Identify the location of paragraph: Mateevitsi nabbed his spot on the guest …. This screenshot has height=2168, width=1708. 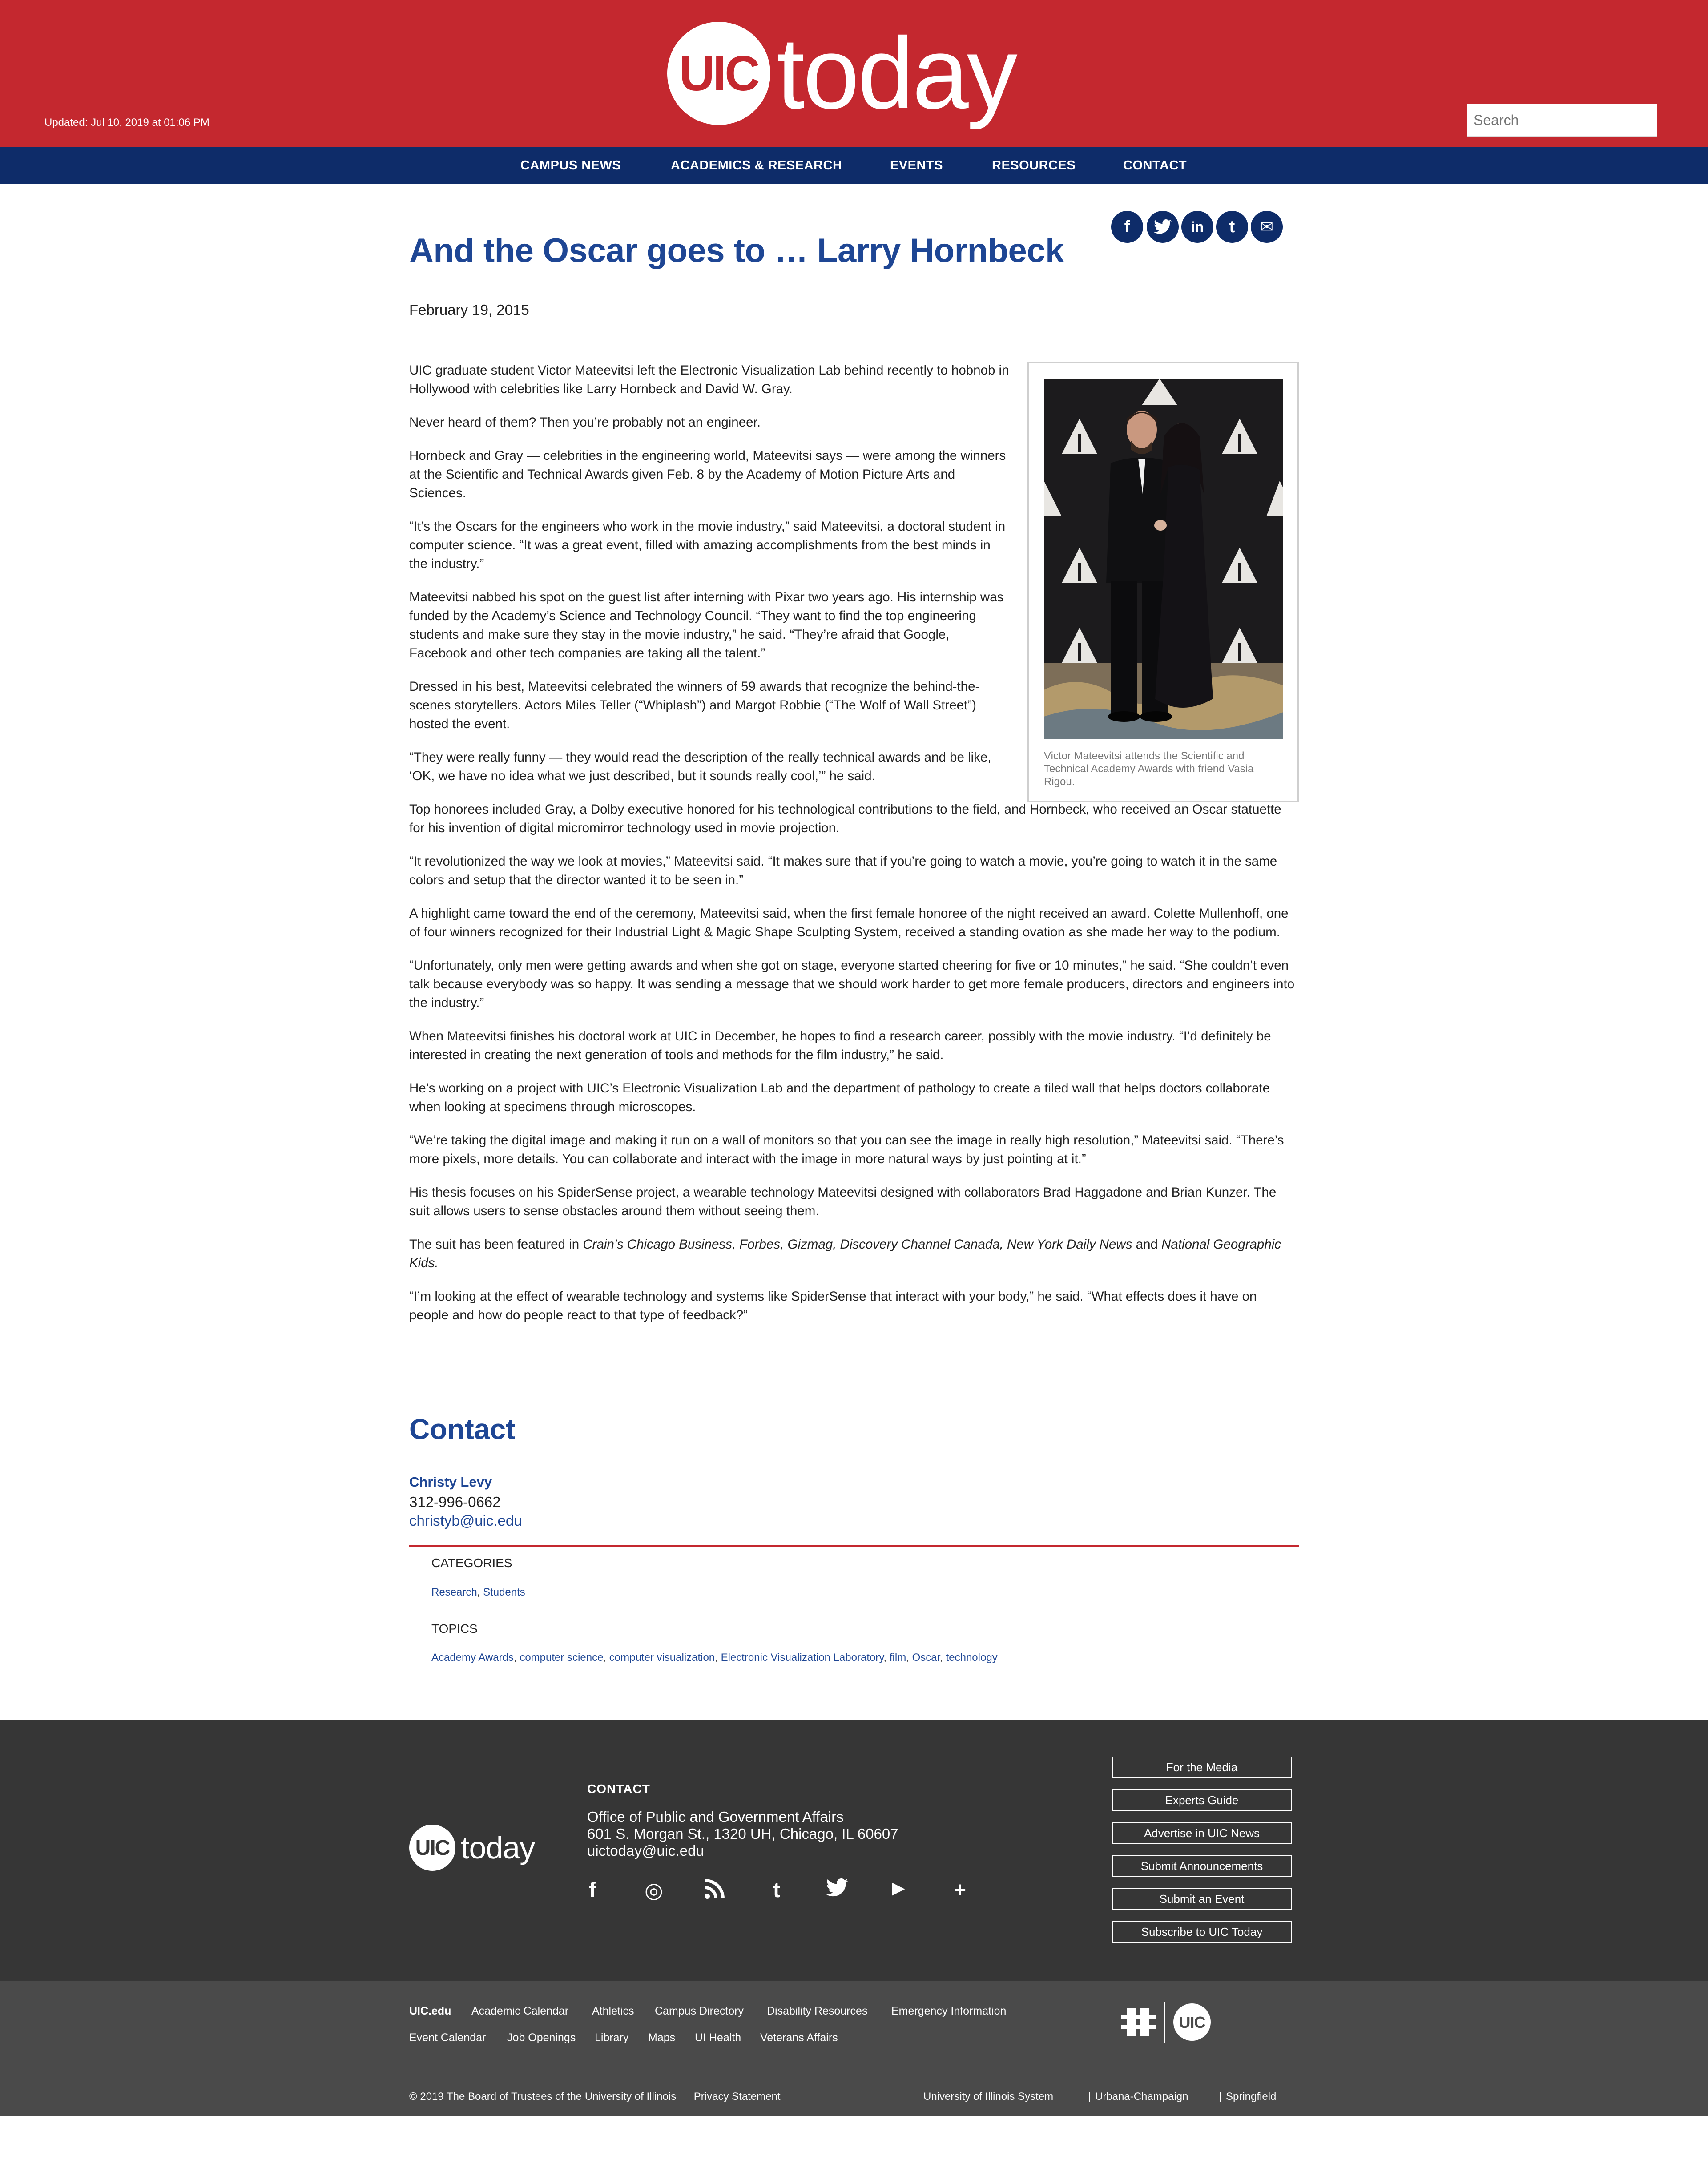
(706, 626).